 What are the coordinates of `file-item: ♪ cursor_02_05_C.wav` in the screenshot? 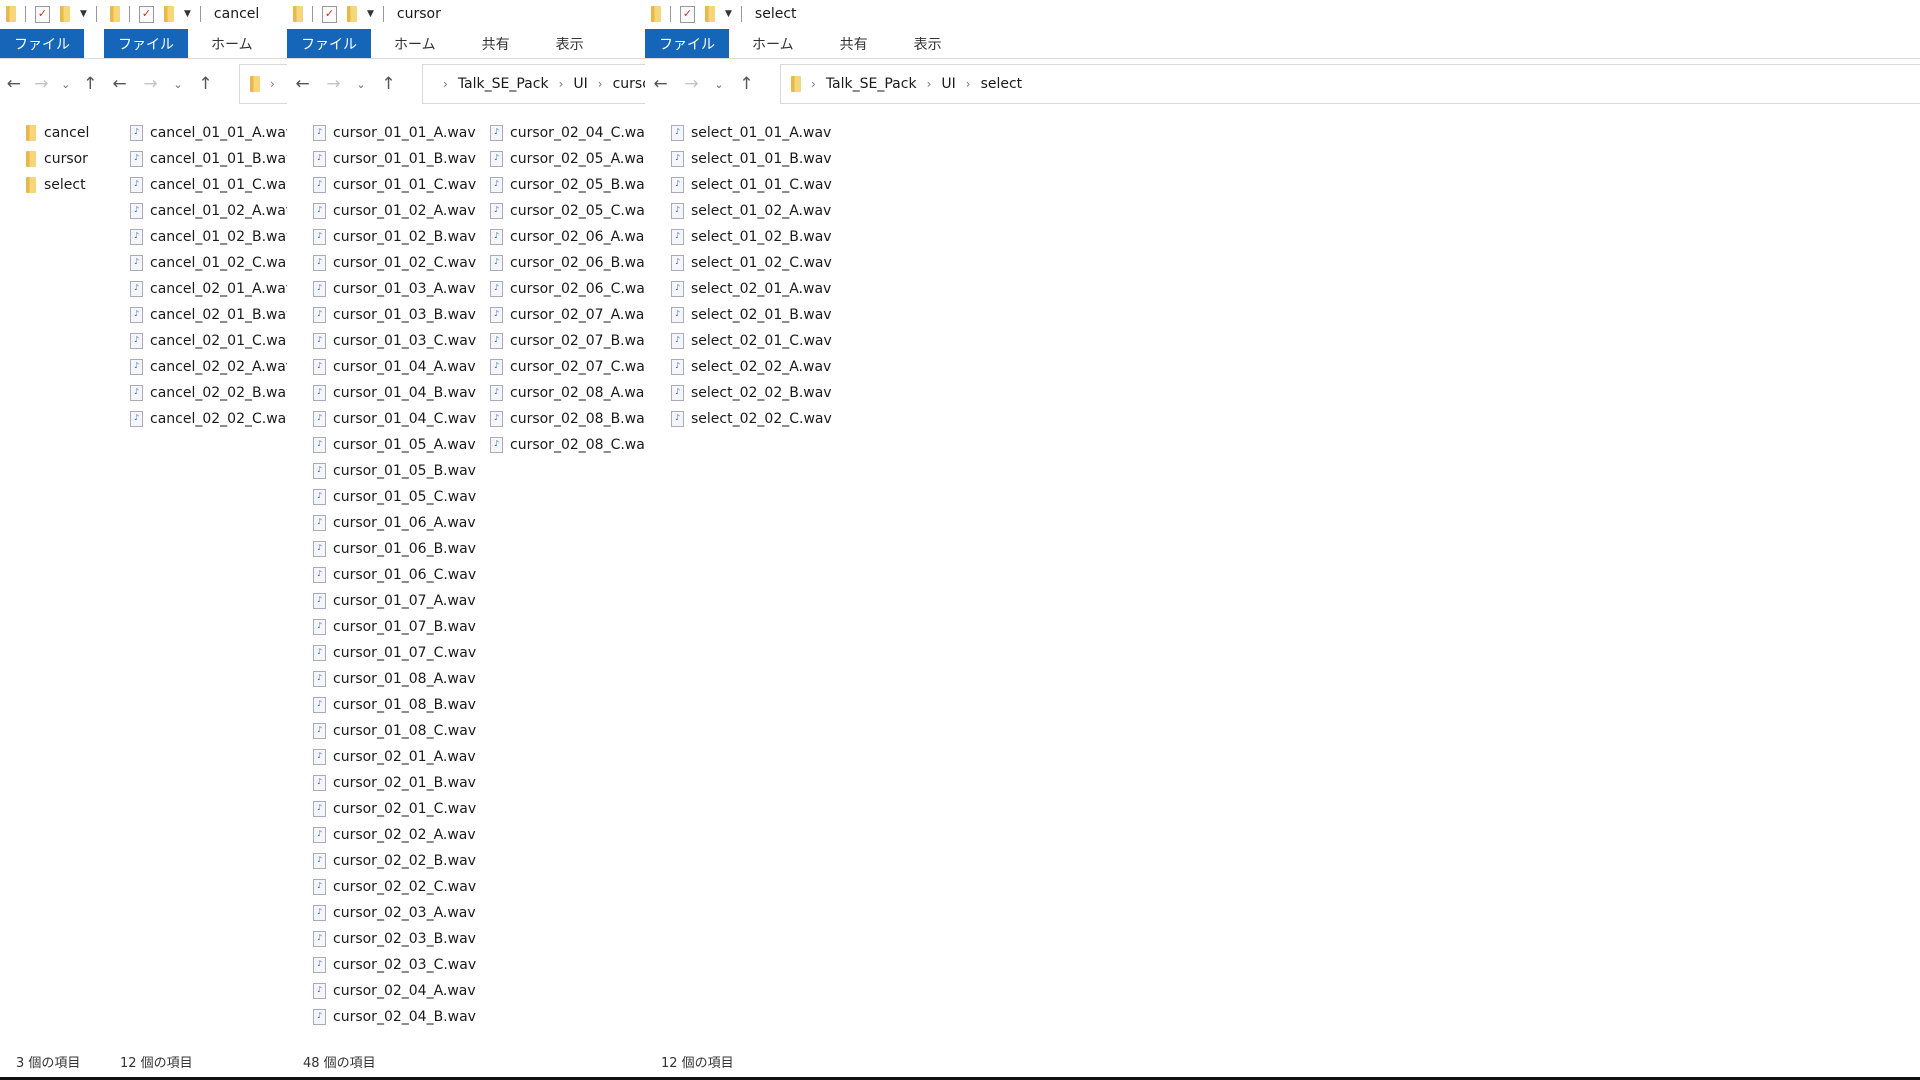 It's located at (567, 211).